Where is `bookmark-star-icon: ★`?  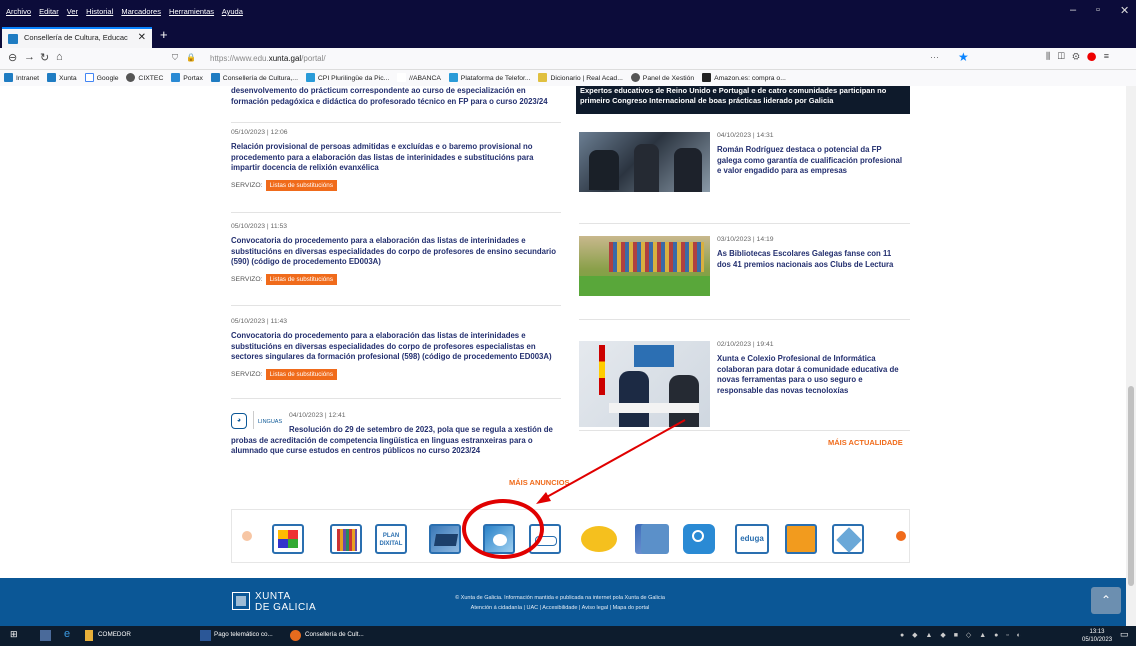 bookmark-star-icon: ★ is located at coordinates (963, 57).